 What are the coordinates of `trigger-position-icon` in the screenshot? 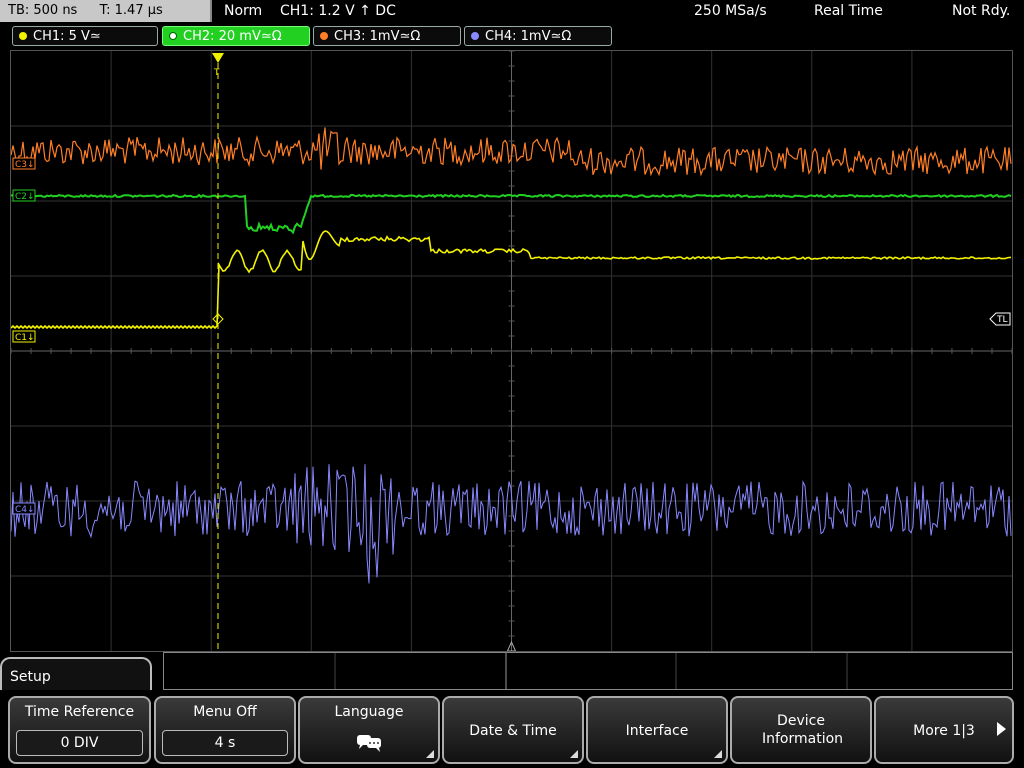 It's located at (218, 58).